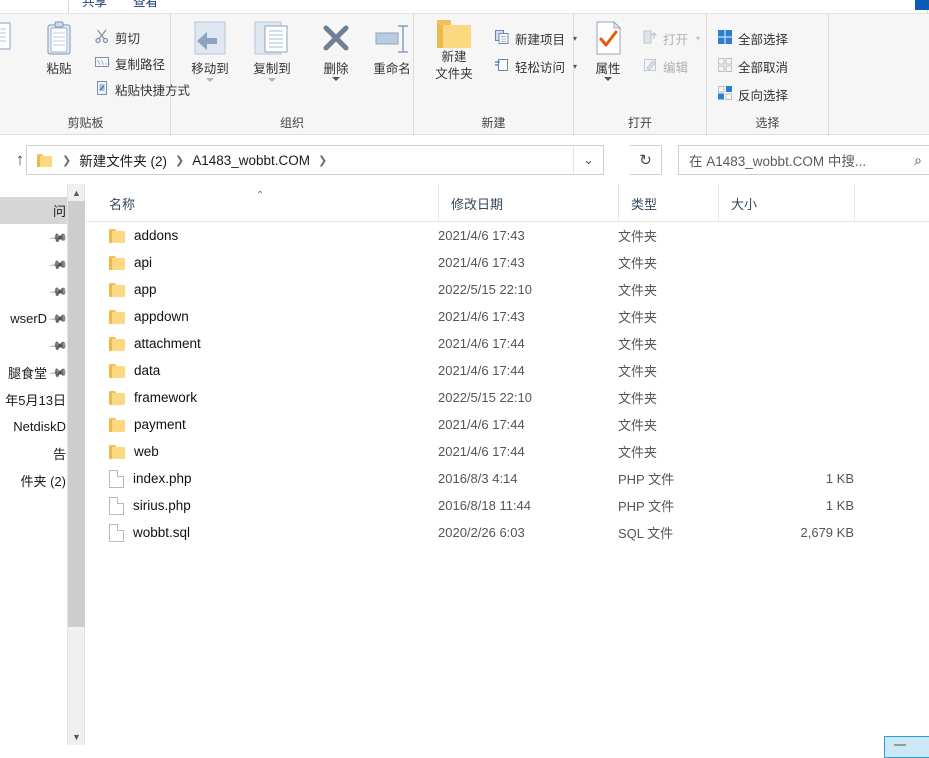  What do you see at coordinates (291, 123) in the screenshot?
I see `group-label-organize: 组织` at bounding box center [291, 123].